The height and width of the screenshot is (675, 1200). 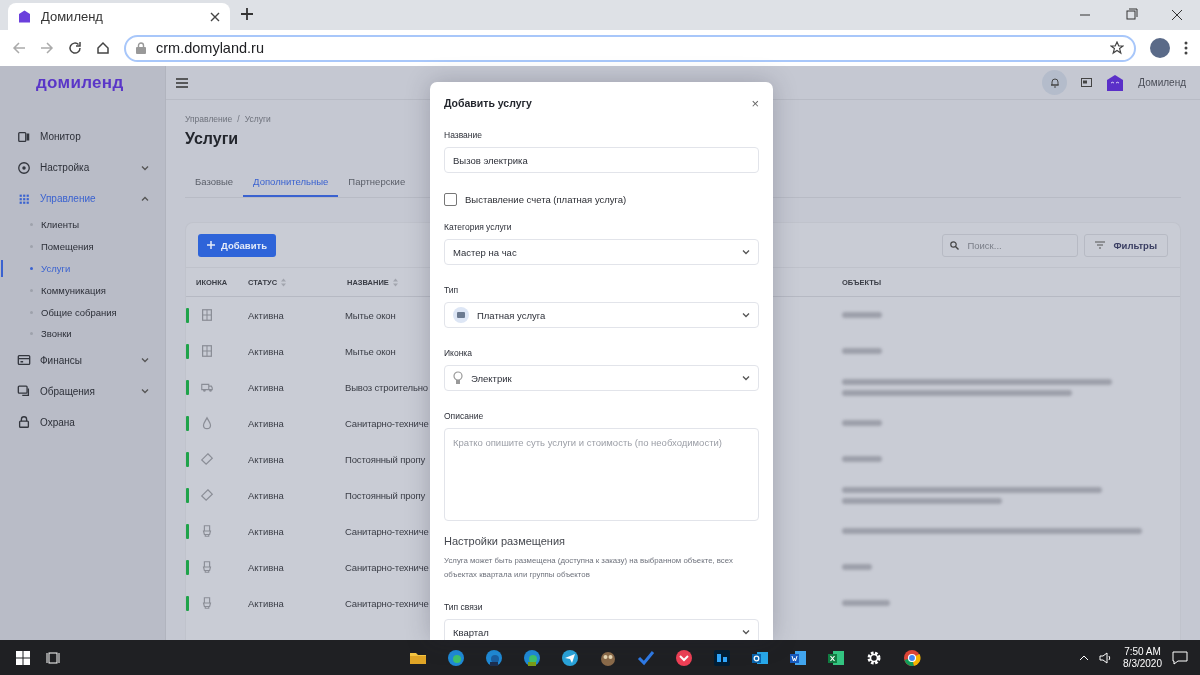 I want to click on user-name: Домиленд, so click(x=1162, y=82).